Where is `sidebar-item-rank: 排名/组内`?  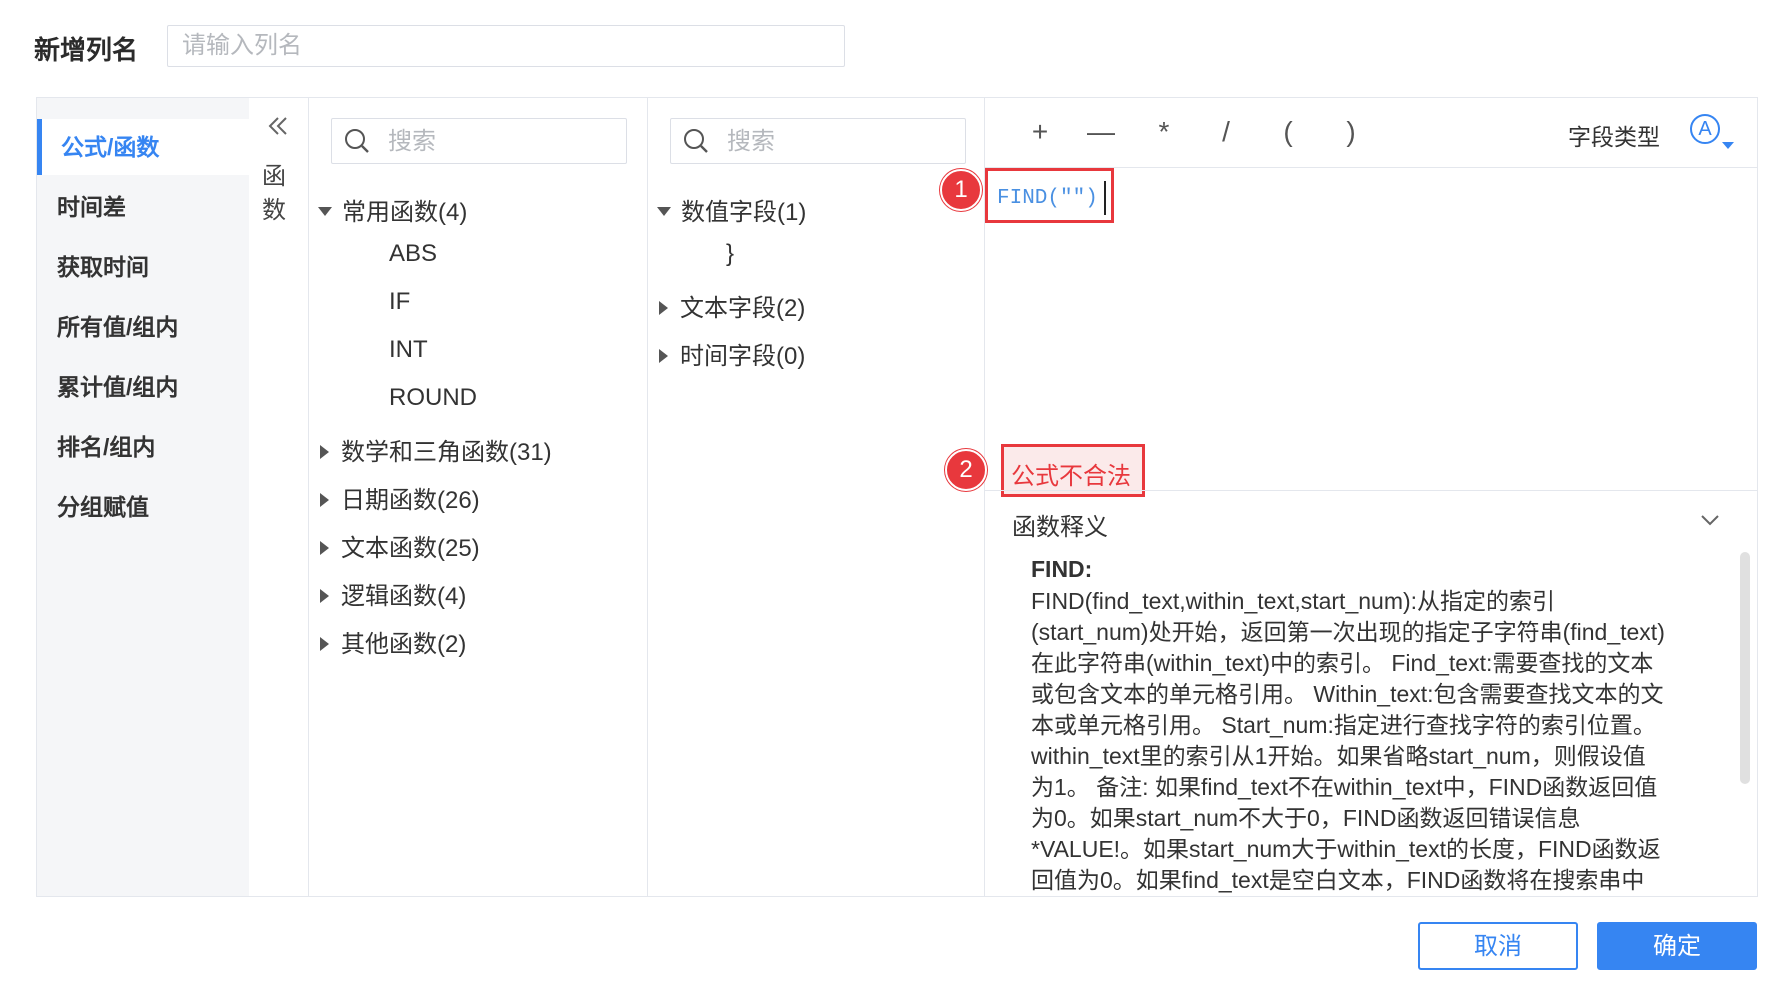
sidebar-item-rank: 排名/组内 is located at coordinates (143, 447).